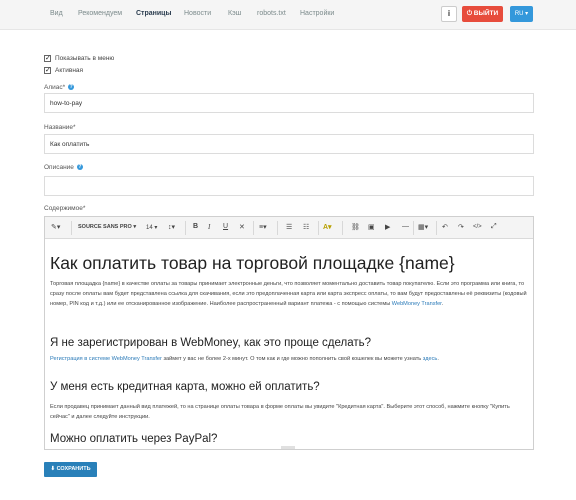 This screenshot has height=500, width=576. I want to click on power-icon: ⏻, so click(470, 13).